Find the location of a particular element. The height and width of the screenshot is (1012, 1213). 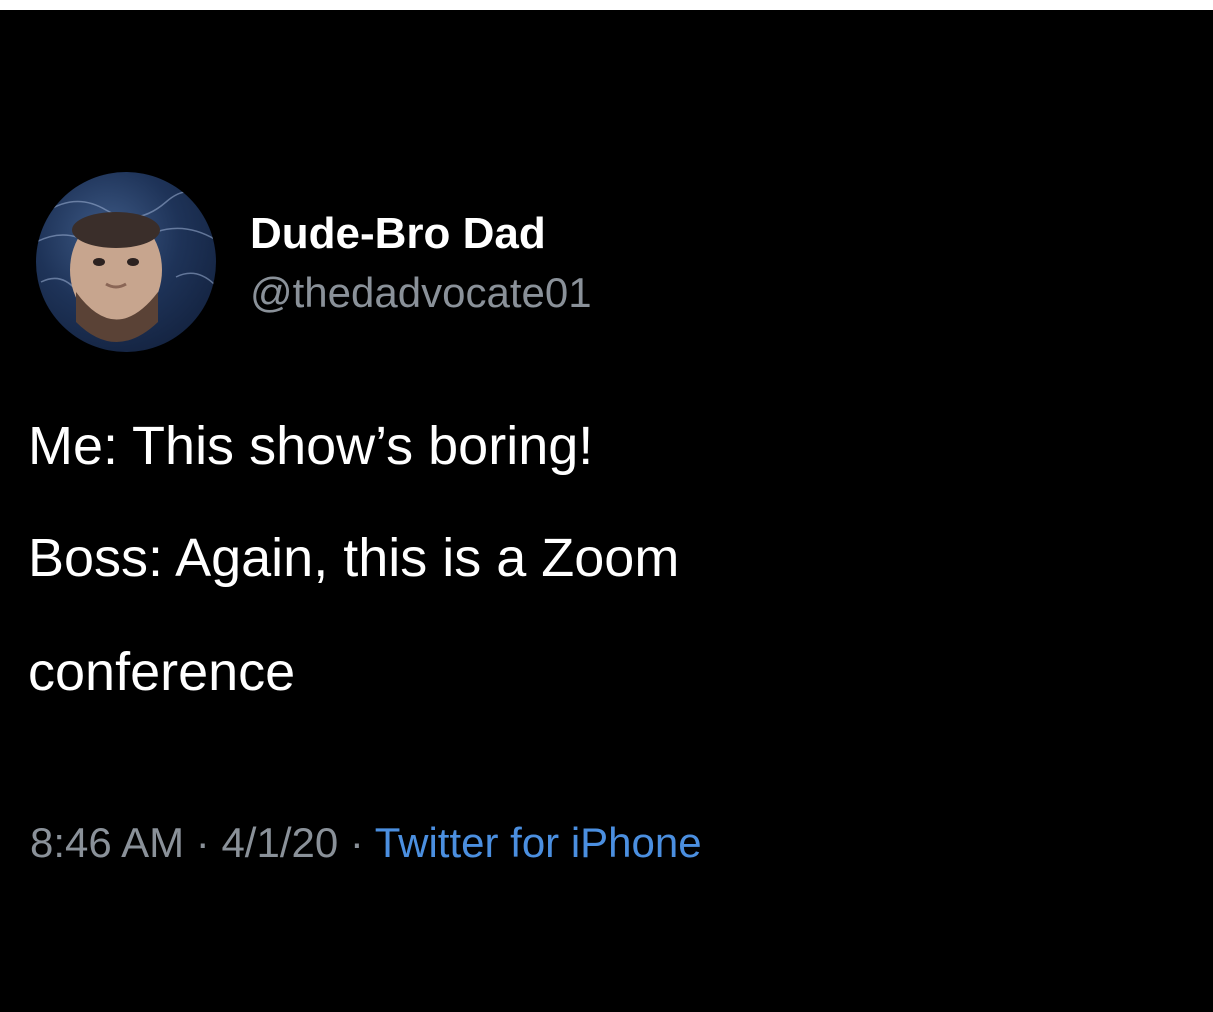

tweet-meta: 8:46 AM · 4/1/20 · Twitter for iPhone is located at coordinates (366, 843).